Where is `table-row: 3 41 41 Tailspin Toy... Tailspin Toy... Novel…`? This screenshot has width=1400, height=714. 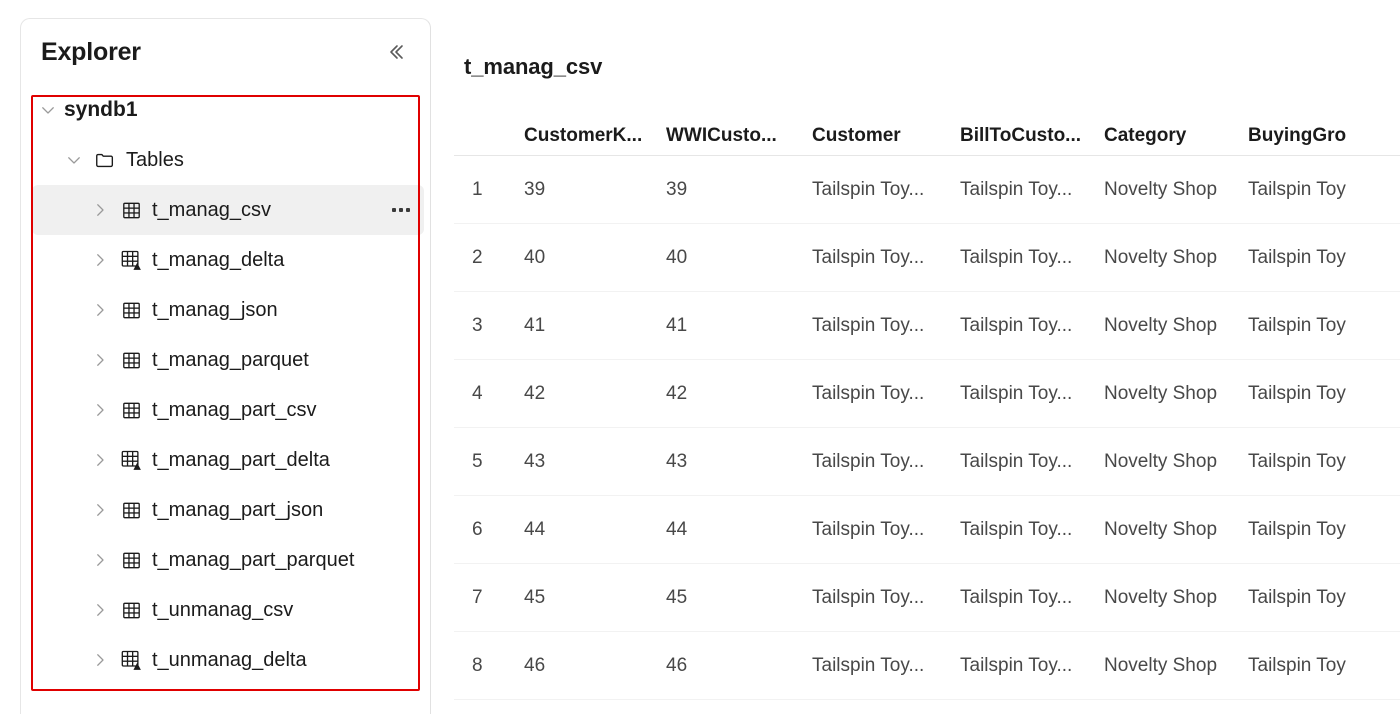 table-row: 3 41 41 Tailspin Toy... Tailspin Toy... Novel… is located at coordinates (927, 326).